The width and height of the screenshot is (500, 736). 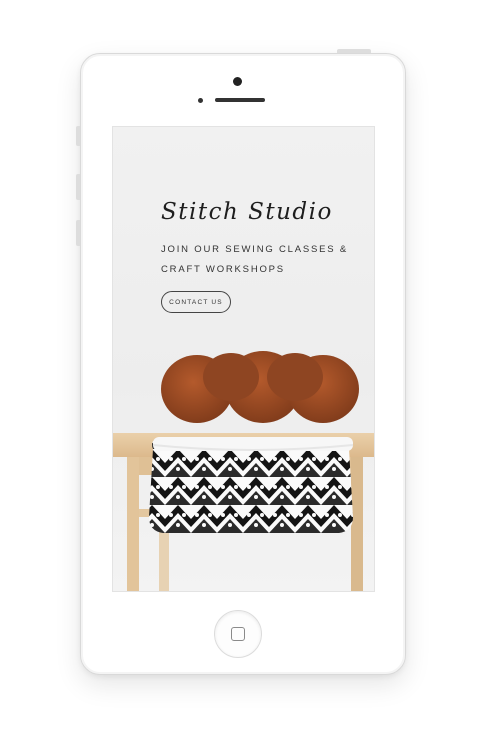 I want to click on power-button, so click(x=354, y=51).